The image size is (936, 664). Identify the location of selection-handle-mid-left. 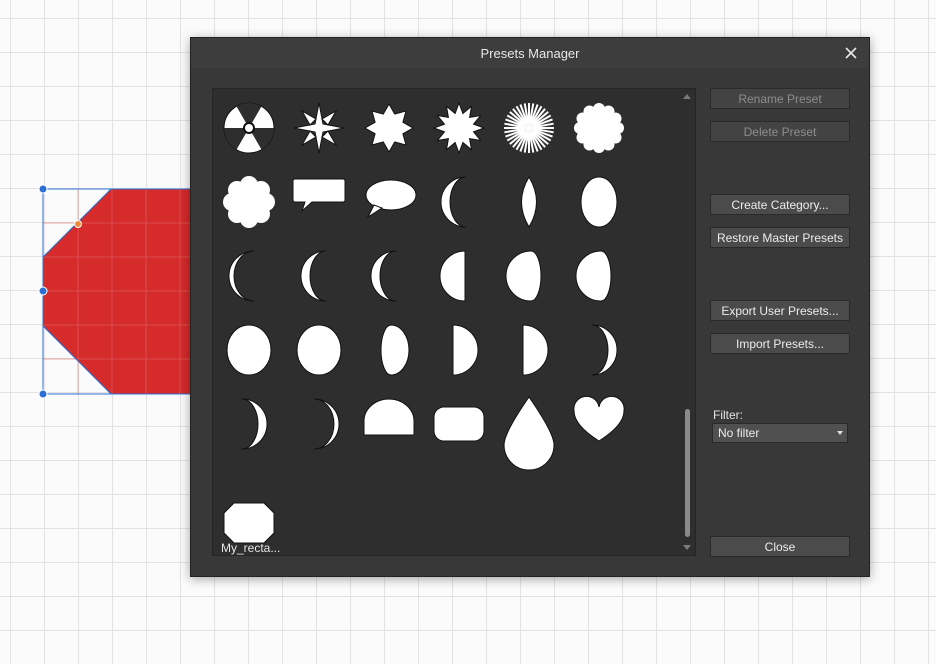
(43, 291).